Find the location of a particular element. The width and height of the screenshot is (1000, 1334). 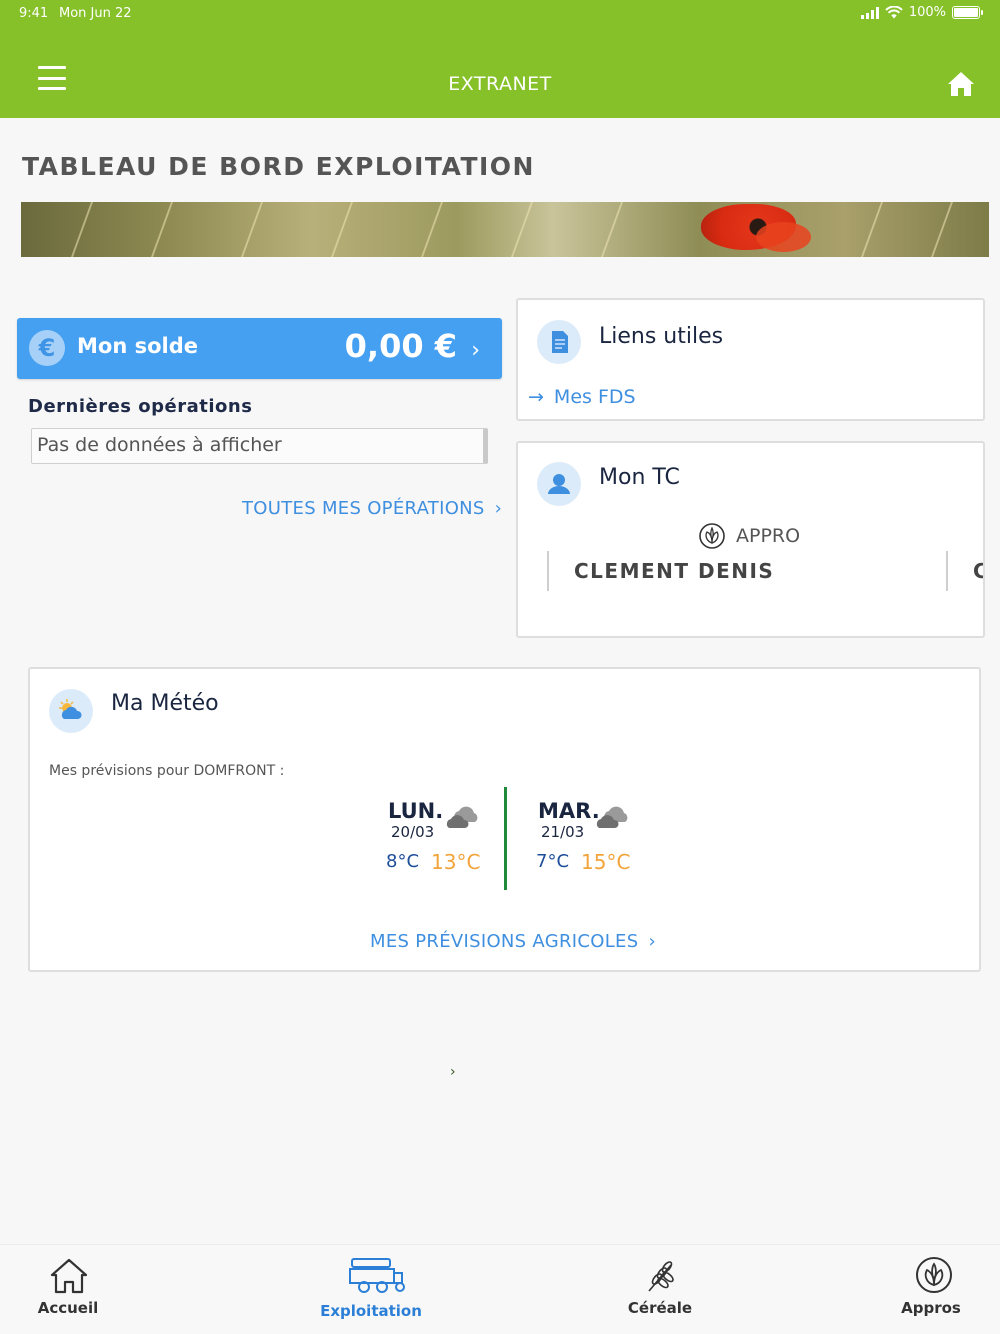

my-tc-title: Mon TC is located at coordinates (639, 477).